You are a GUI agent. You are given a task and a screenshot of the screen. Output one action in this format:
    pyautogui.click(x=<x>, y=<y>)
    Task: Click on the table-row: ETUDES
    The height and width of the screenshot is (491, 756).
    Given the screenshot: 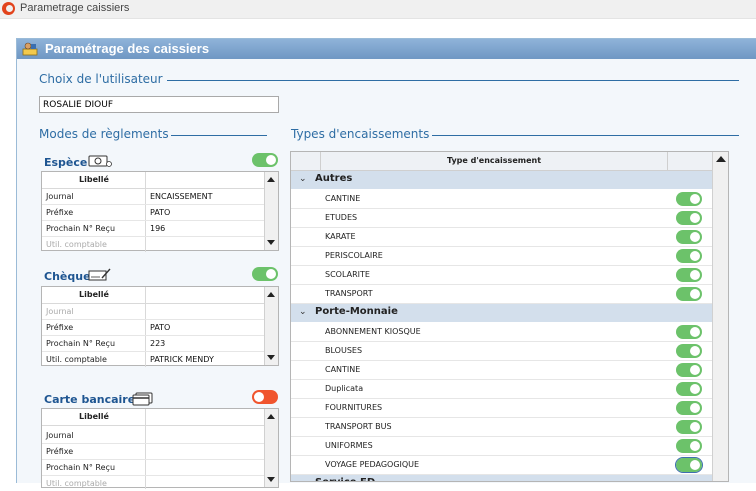 What is the action you would take?
    pyautogui.click(x=502, y=218)
    